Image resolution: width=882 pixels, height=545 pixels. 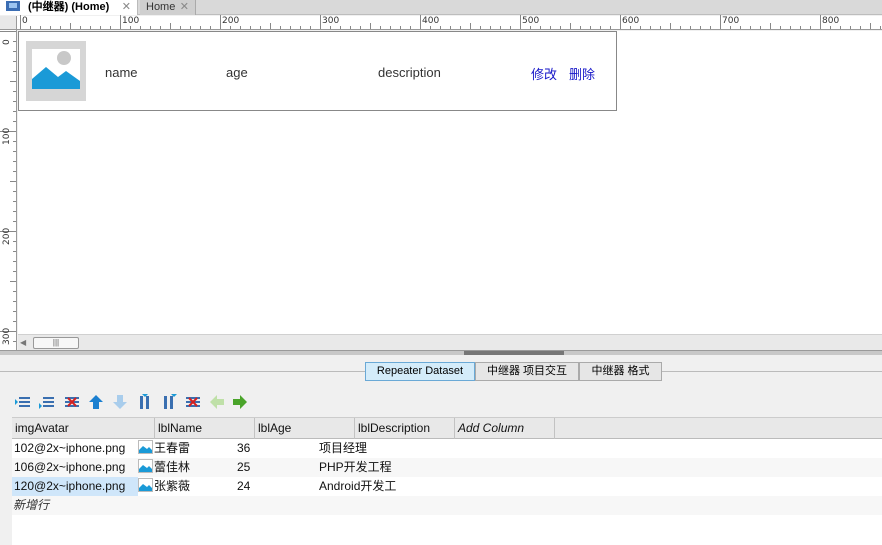 What do you see at coordinates (317, 71) in the screenshot?
I see `repeater-item: name age description 修改 删除` at bounding box center [317, 71].